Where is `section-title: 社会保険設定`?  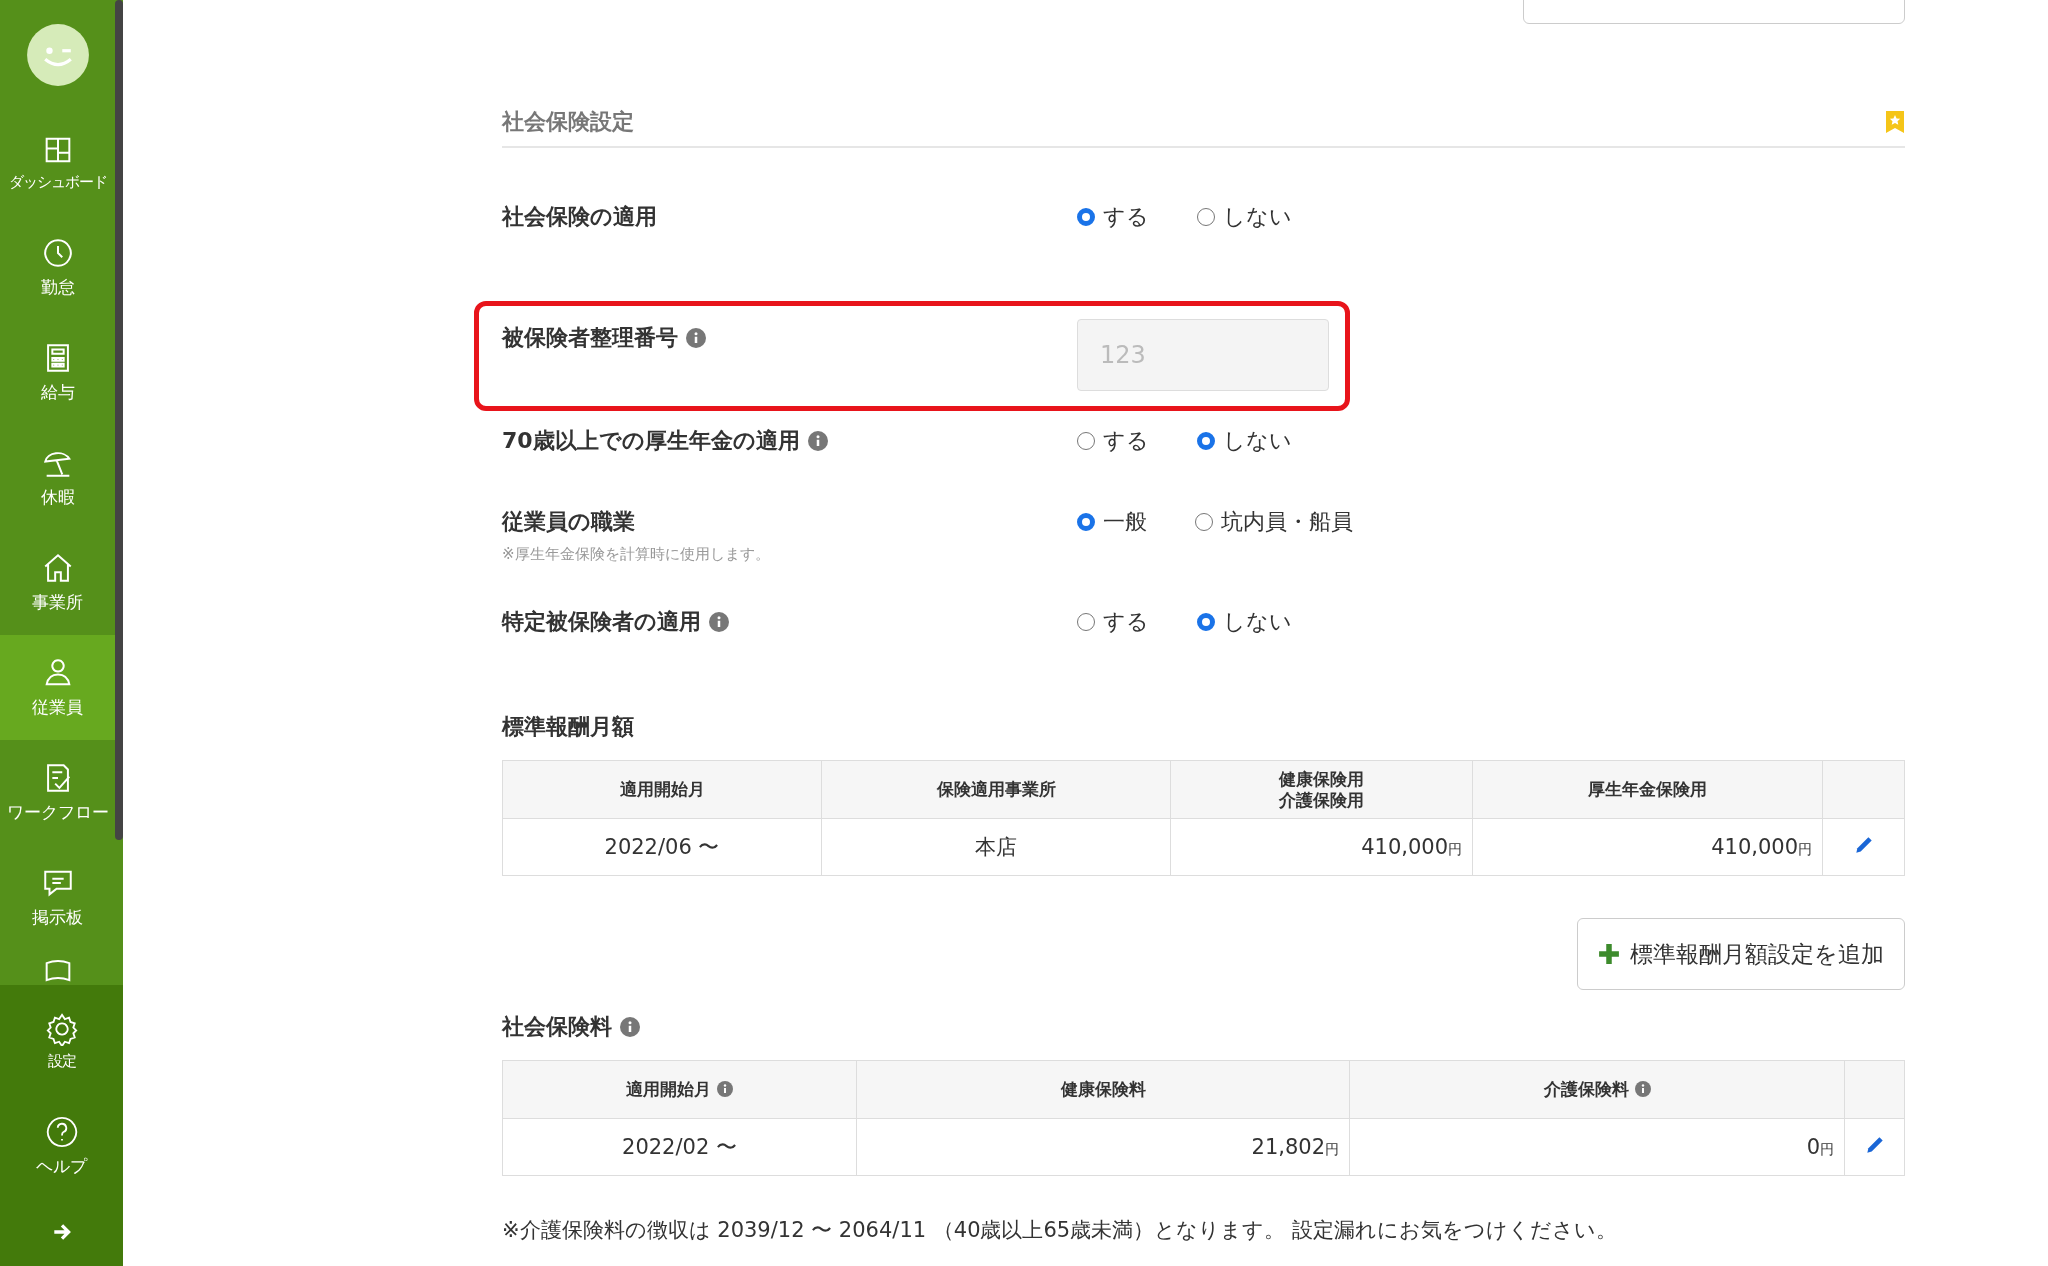
section-title: 社会保険設定 is located at coordinates (568, 122).